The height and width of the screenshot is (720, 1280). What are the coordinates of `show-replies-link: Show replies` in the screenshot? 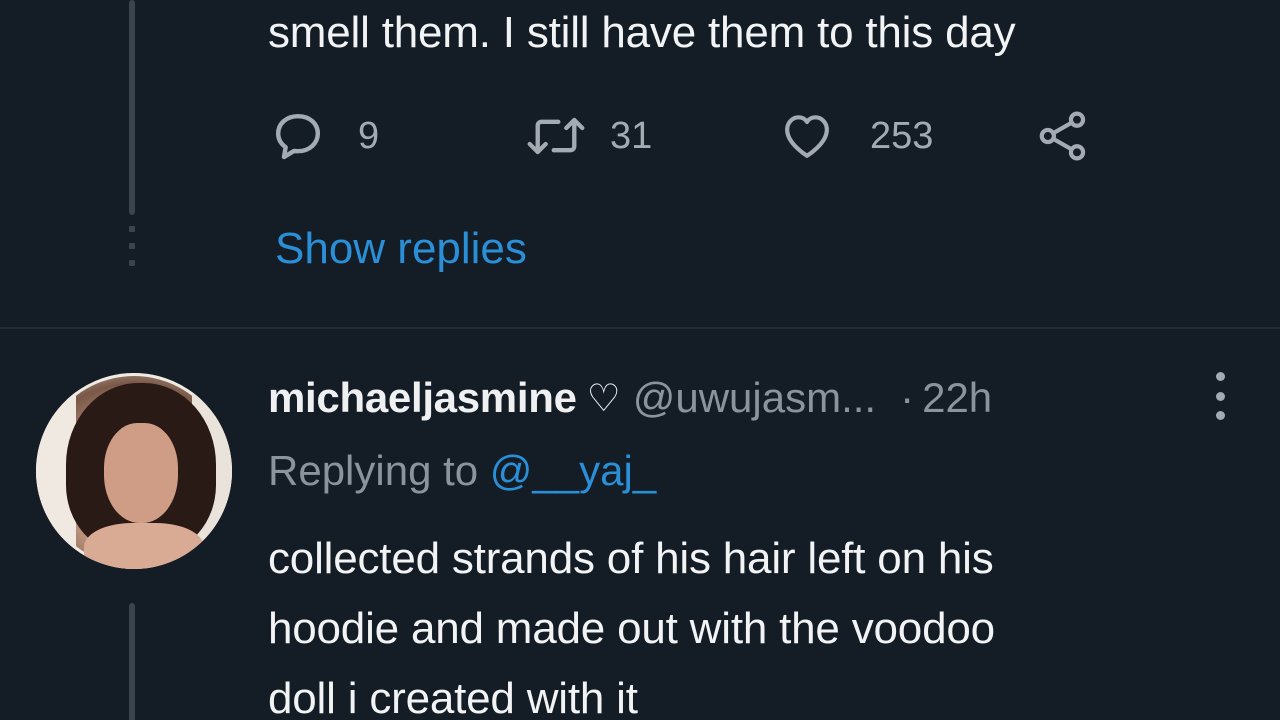 It's located at (401, 249).